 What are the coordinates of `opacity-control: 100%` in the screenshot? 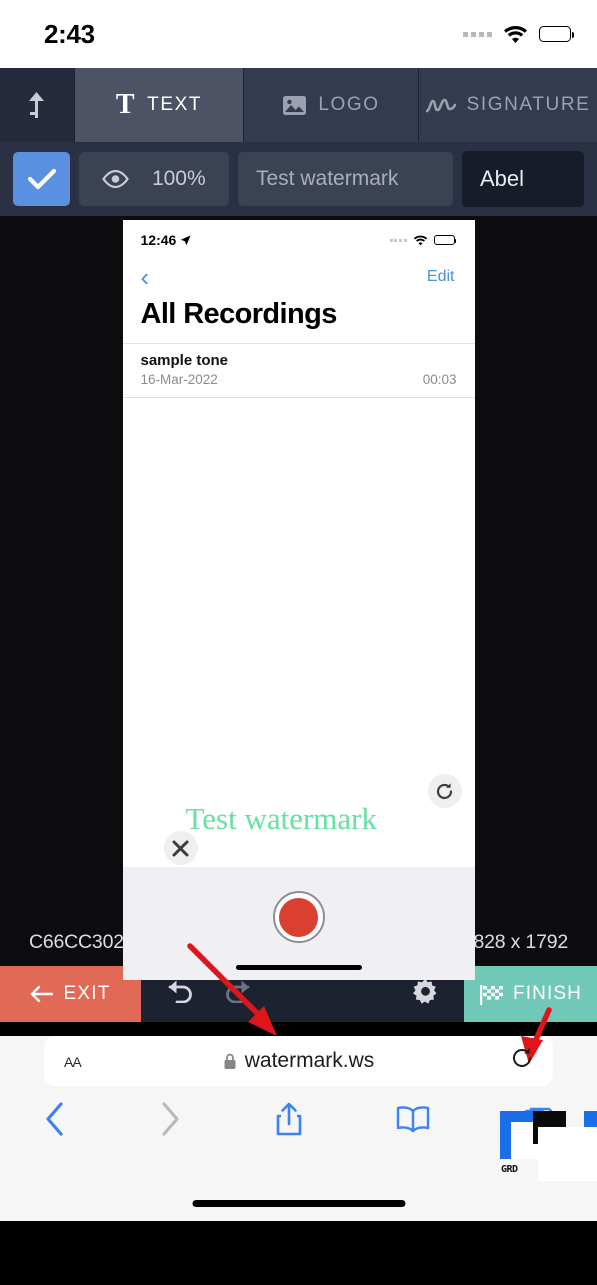 It's located at (154, 179).